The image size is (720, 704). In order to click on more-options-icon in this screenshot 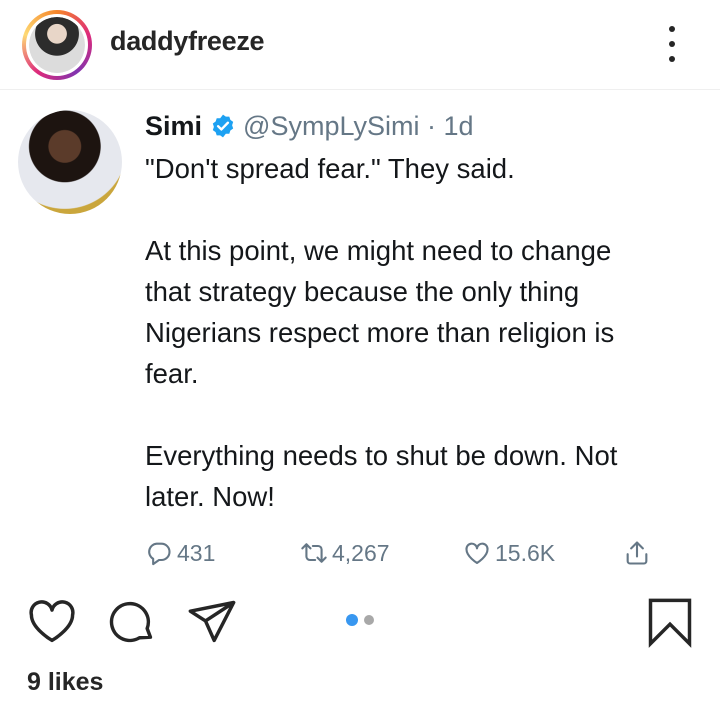, I will do `click(672, 44)`.